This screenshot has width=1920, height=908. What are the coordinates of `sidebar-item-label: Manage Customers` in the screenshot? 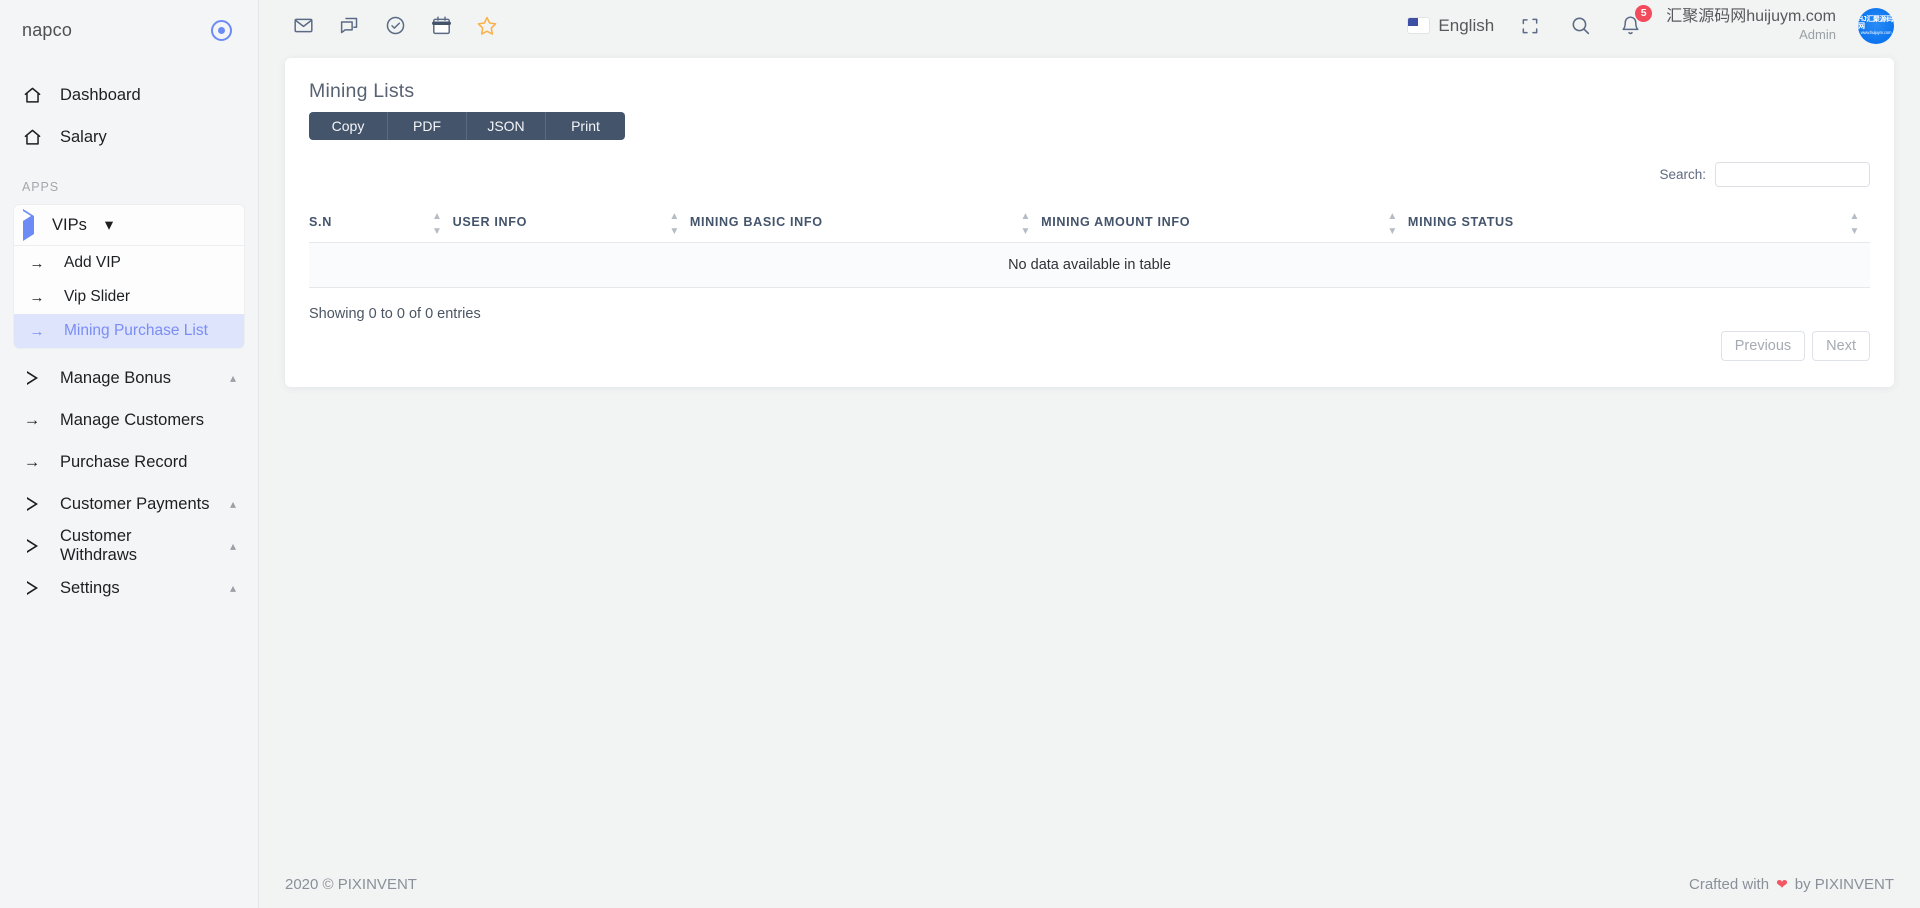 It's located at (132, 419).